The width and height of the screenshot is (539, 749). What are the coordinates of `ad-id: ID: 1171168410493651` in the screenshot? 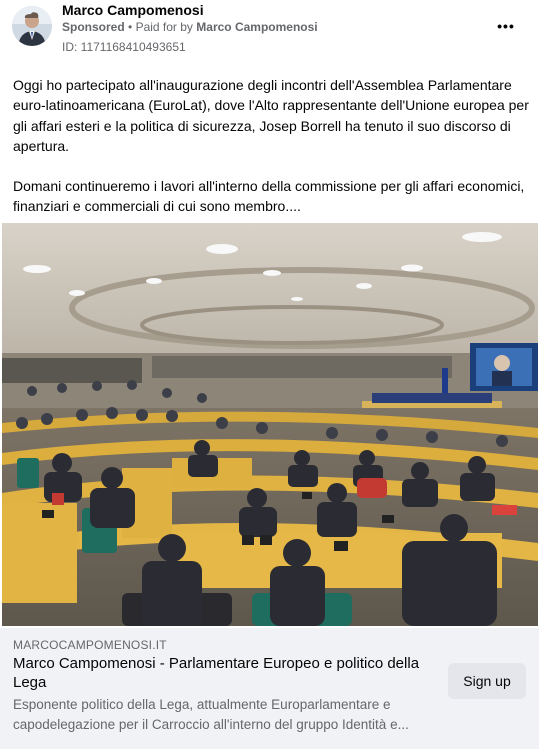 It's located at (124, 47).